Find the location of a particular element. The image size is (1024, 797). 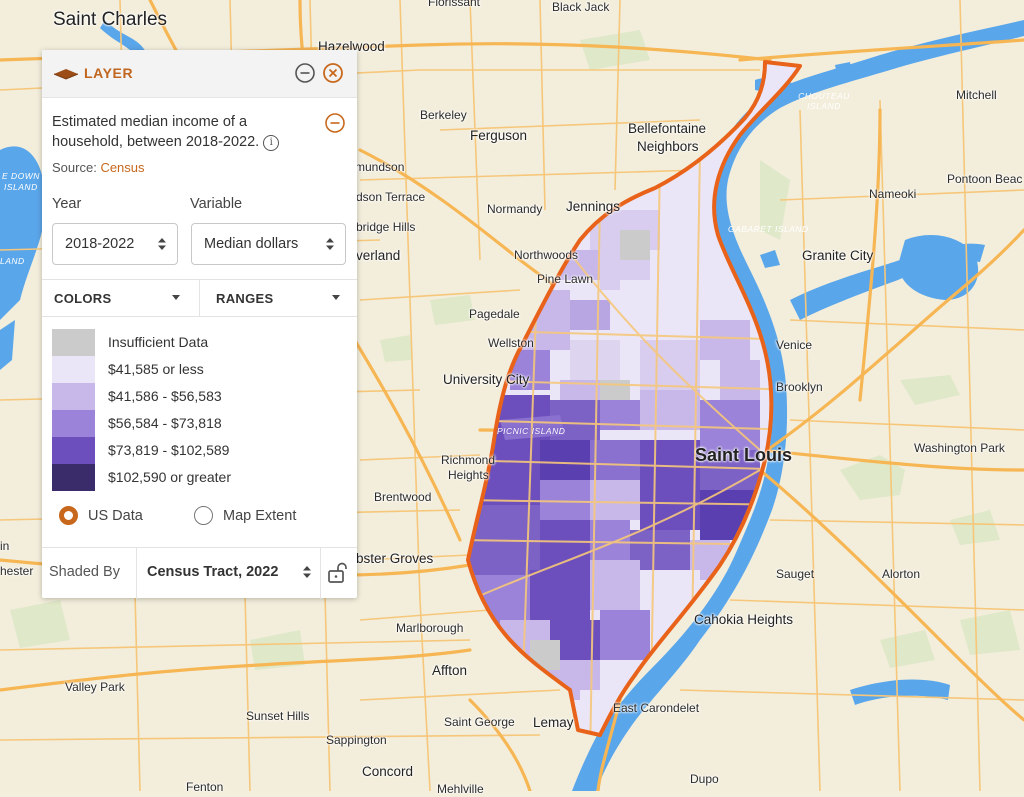

source-prefix: Source: is located at coordinates (74, 167).